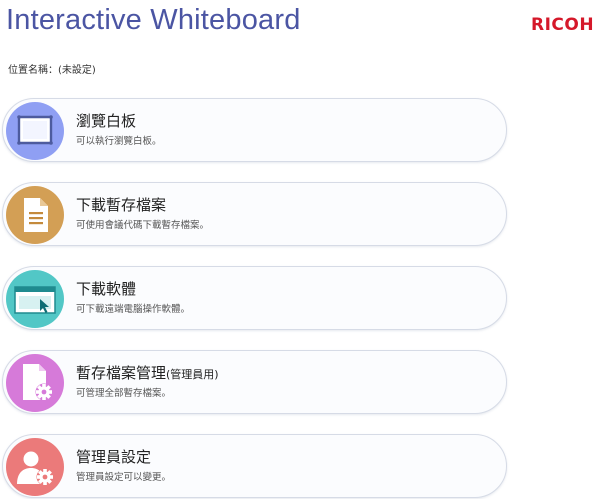 This screenshot has width=615, height=499. Describe the element at coordinates (35, 383) in the screenshot. I see `file-gear-icon` at that location.